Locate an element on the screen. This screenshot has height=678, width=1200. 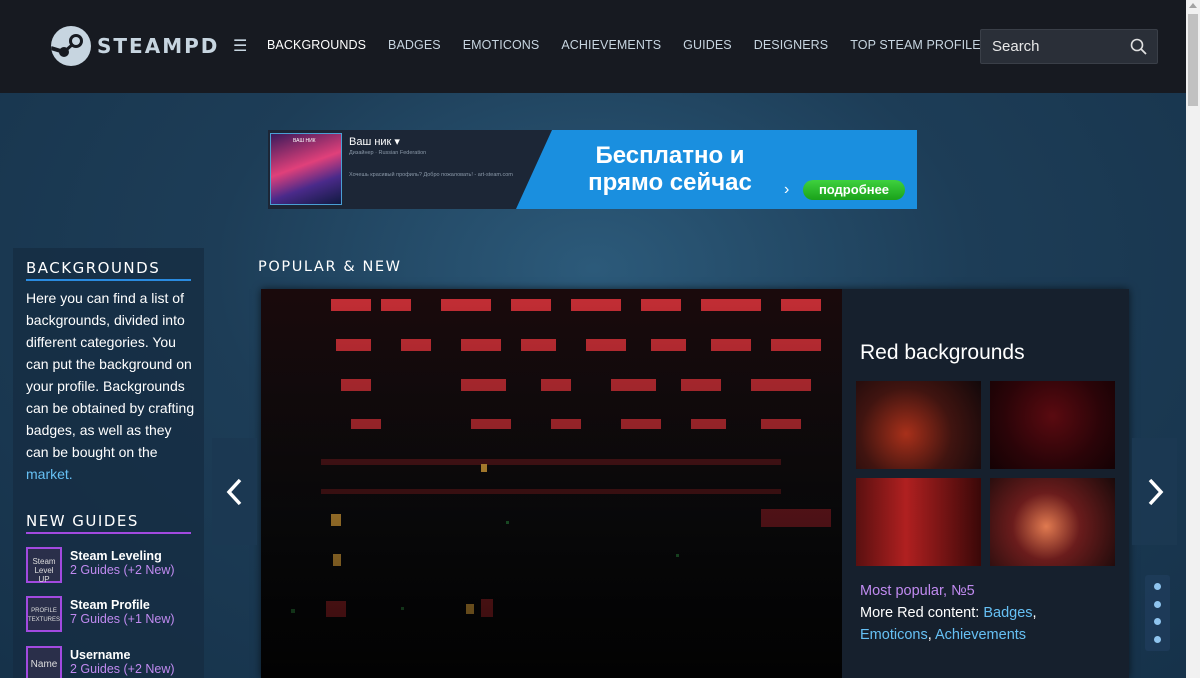
guide-title: Steam Profile is located at coordinates (110, 605).